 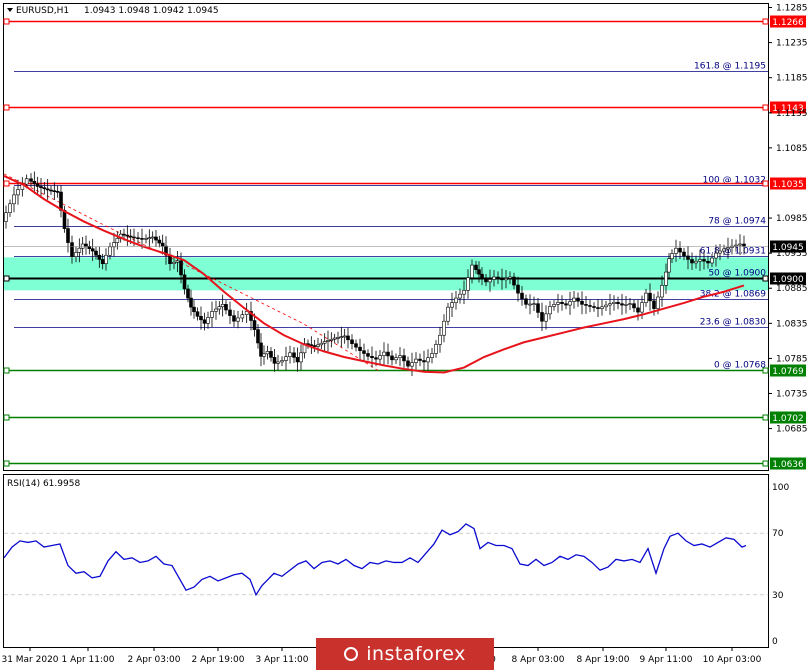 I want to click on instaforex-logo: instaforex, so click(x=405, y=654).